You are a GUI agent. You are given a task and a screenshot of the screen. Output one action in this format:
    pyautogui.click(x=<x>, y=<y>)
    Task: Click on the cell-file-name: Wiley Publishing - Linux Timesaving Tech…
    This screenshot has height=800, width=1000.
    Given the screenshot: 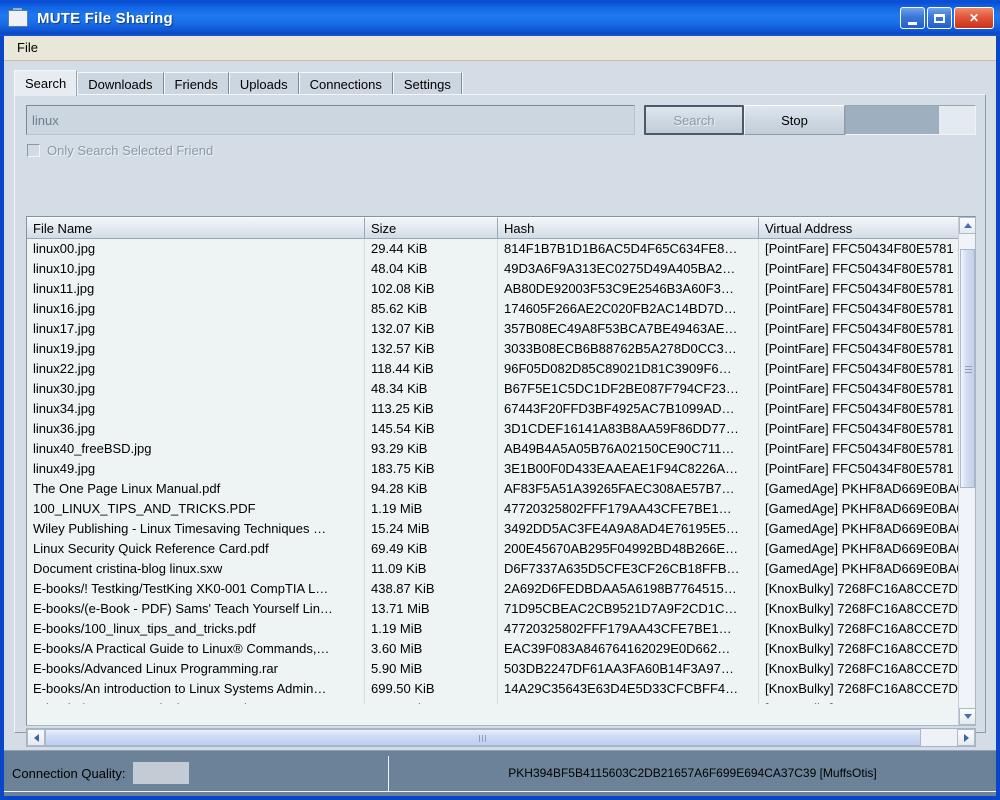 What is the action you would take?
    pyautogui.click(x=196, y=529)
    